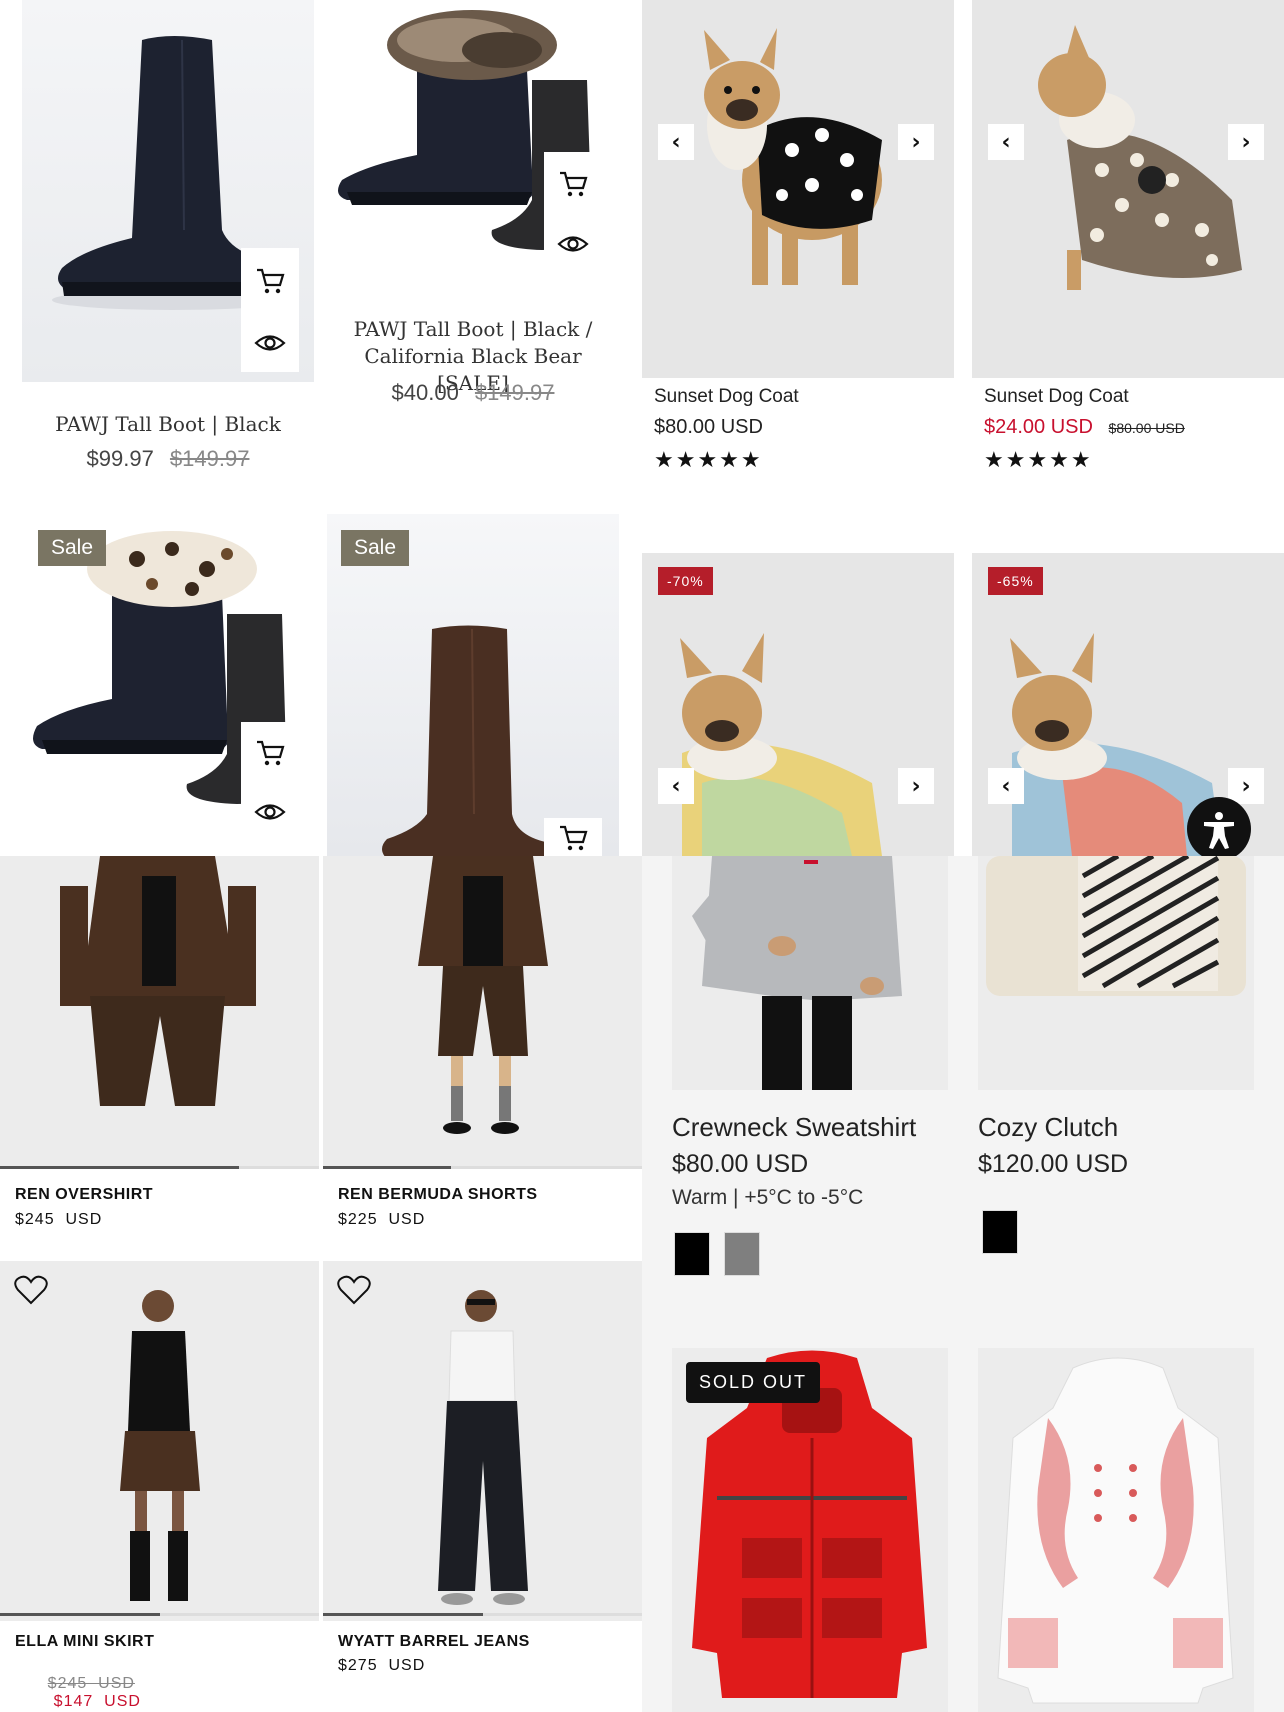  What do you see at coordinates (438, 1195) in the screenshot?
I see `product-title: REN BERMUDA SHORTS` at bounding box center [438, 1195].